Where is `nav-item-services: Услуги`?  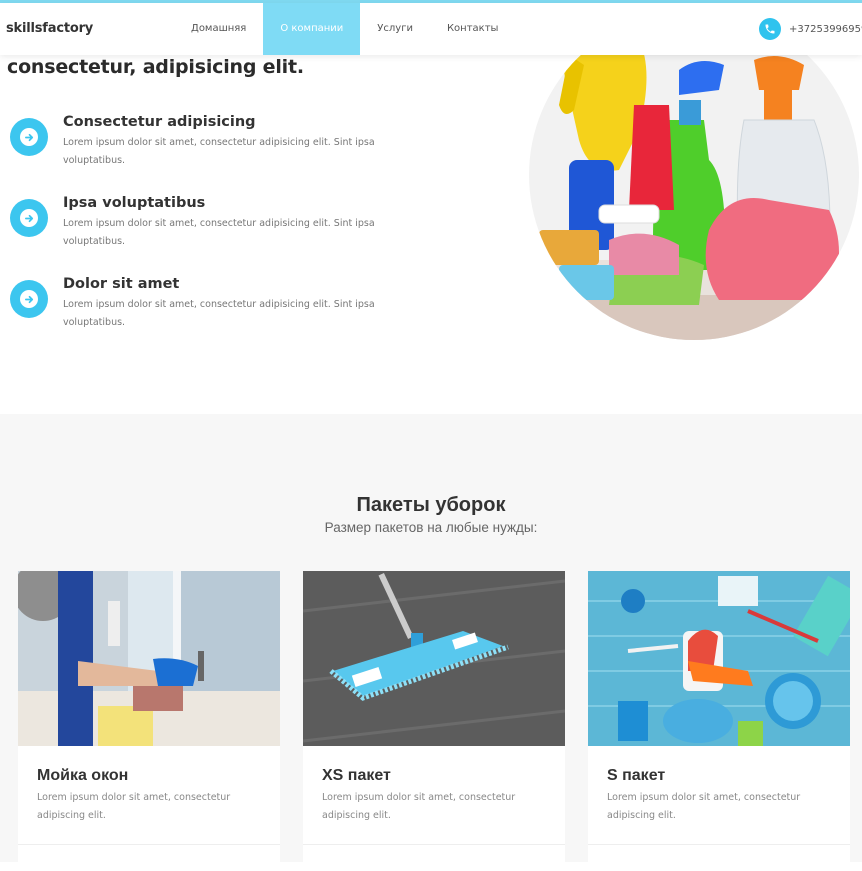
nav-item-services: Услуги is located at coordinates (395, 29).